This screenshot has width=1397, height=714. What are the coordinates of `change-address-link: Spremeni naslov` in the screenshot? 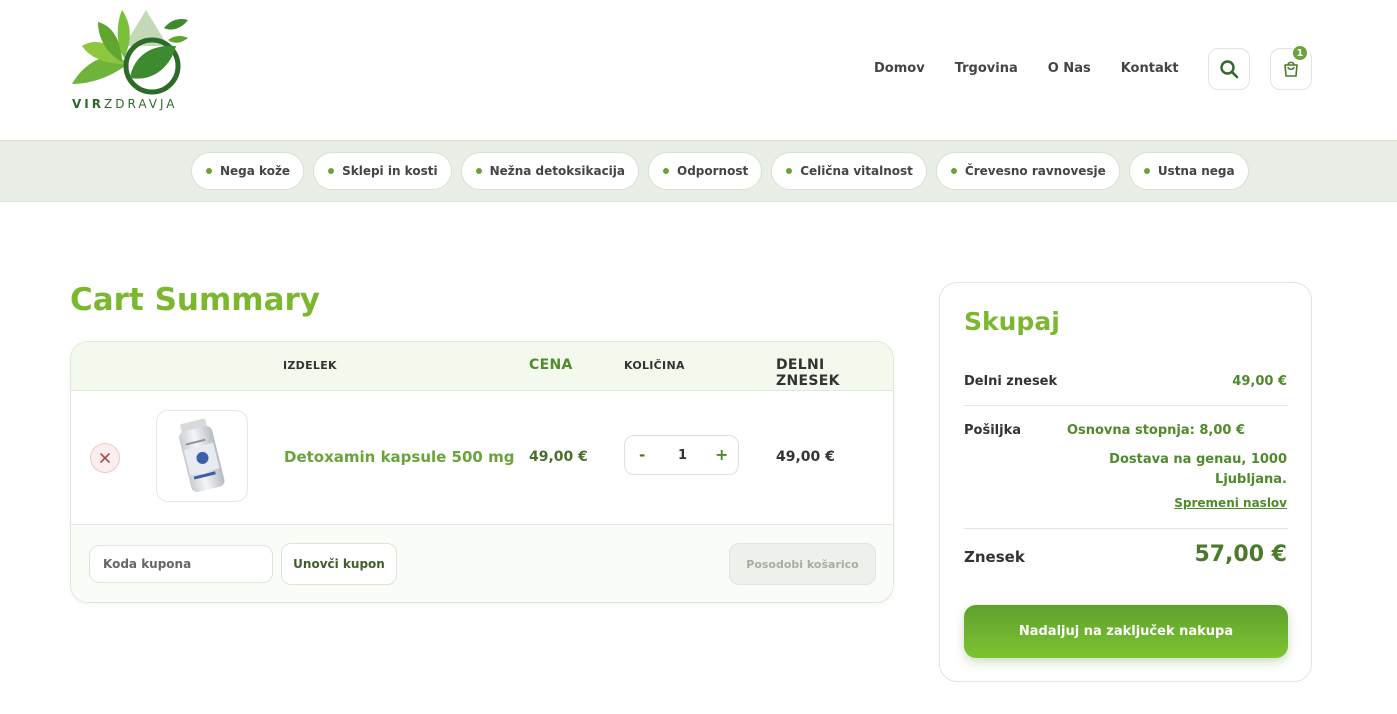 It's located at (1230, 503).